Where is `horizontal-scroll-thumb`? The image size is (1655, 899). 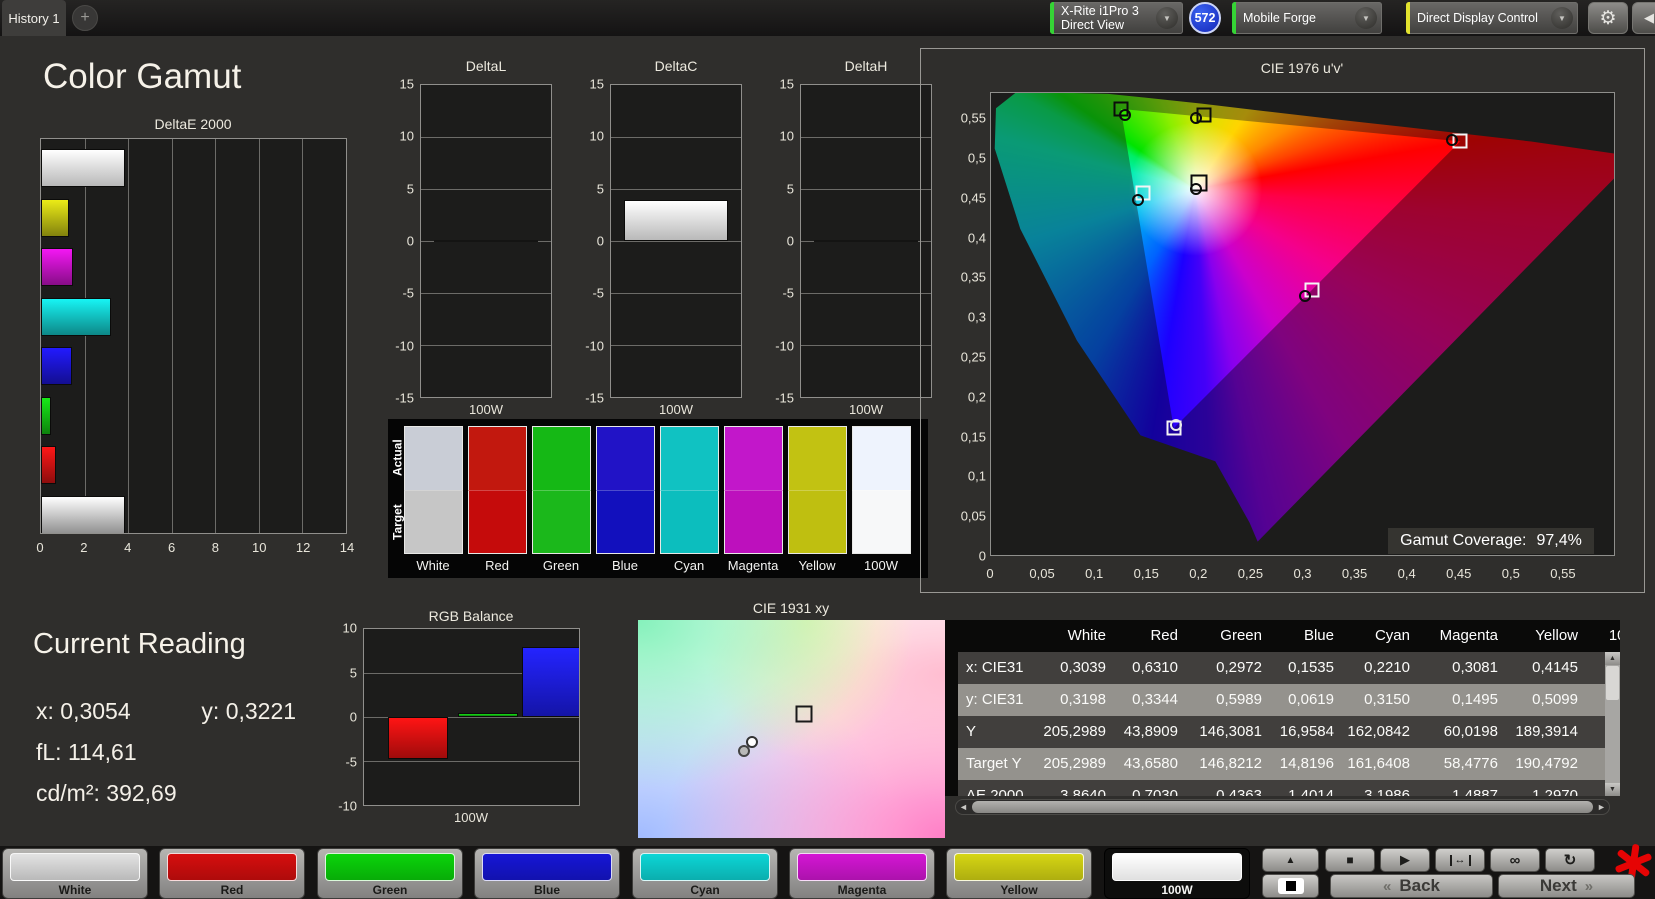 horizontal-scroll-thumb is located at coordinates (1282, 807).